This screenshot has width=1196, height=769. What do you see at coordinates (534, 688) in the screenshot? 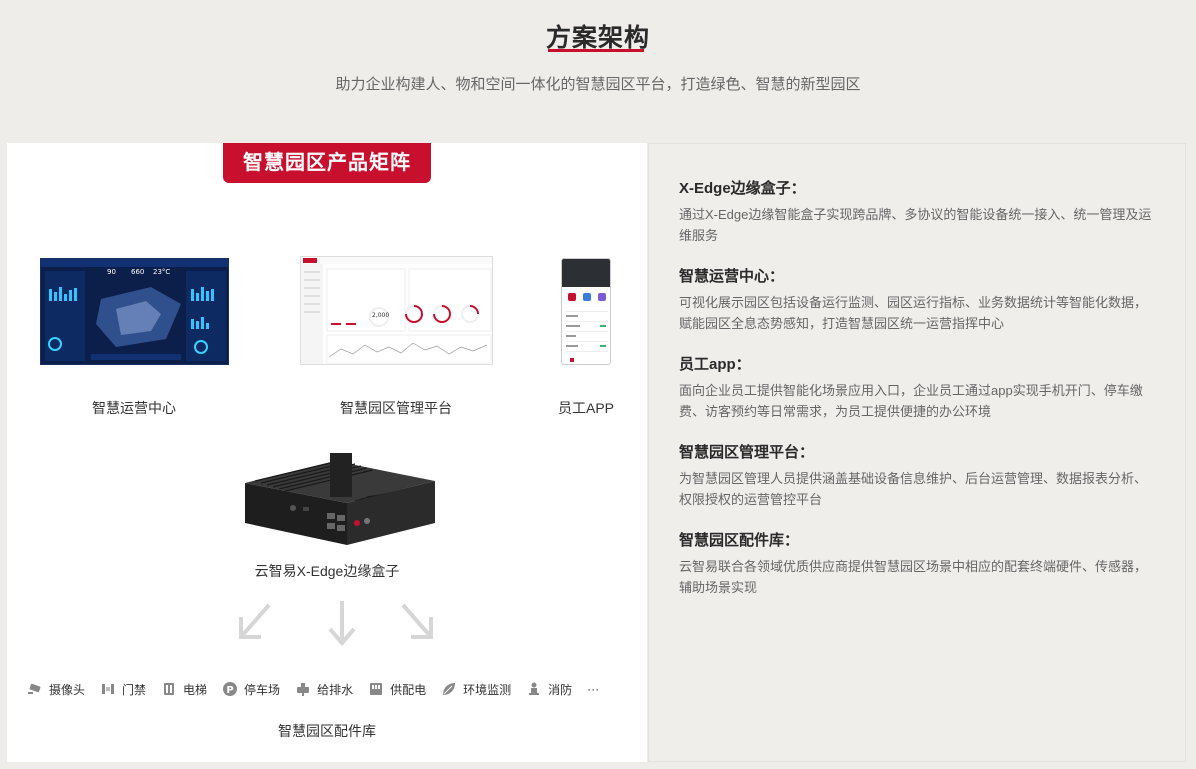
I see `fire-icon` at bounding box center [534, 688].